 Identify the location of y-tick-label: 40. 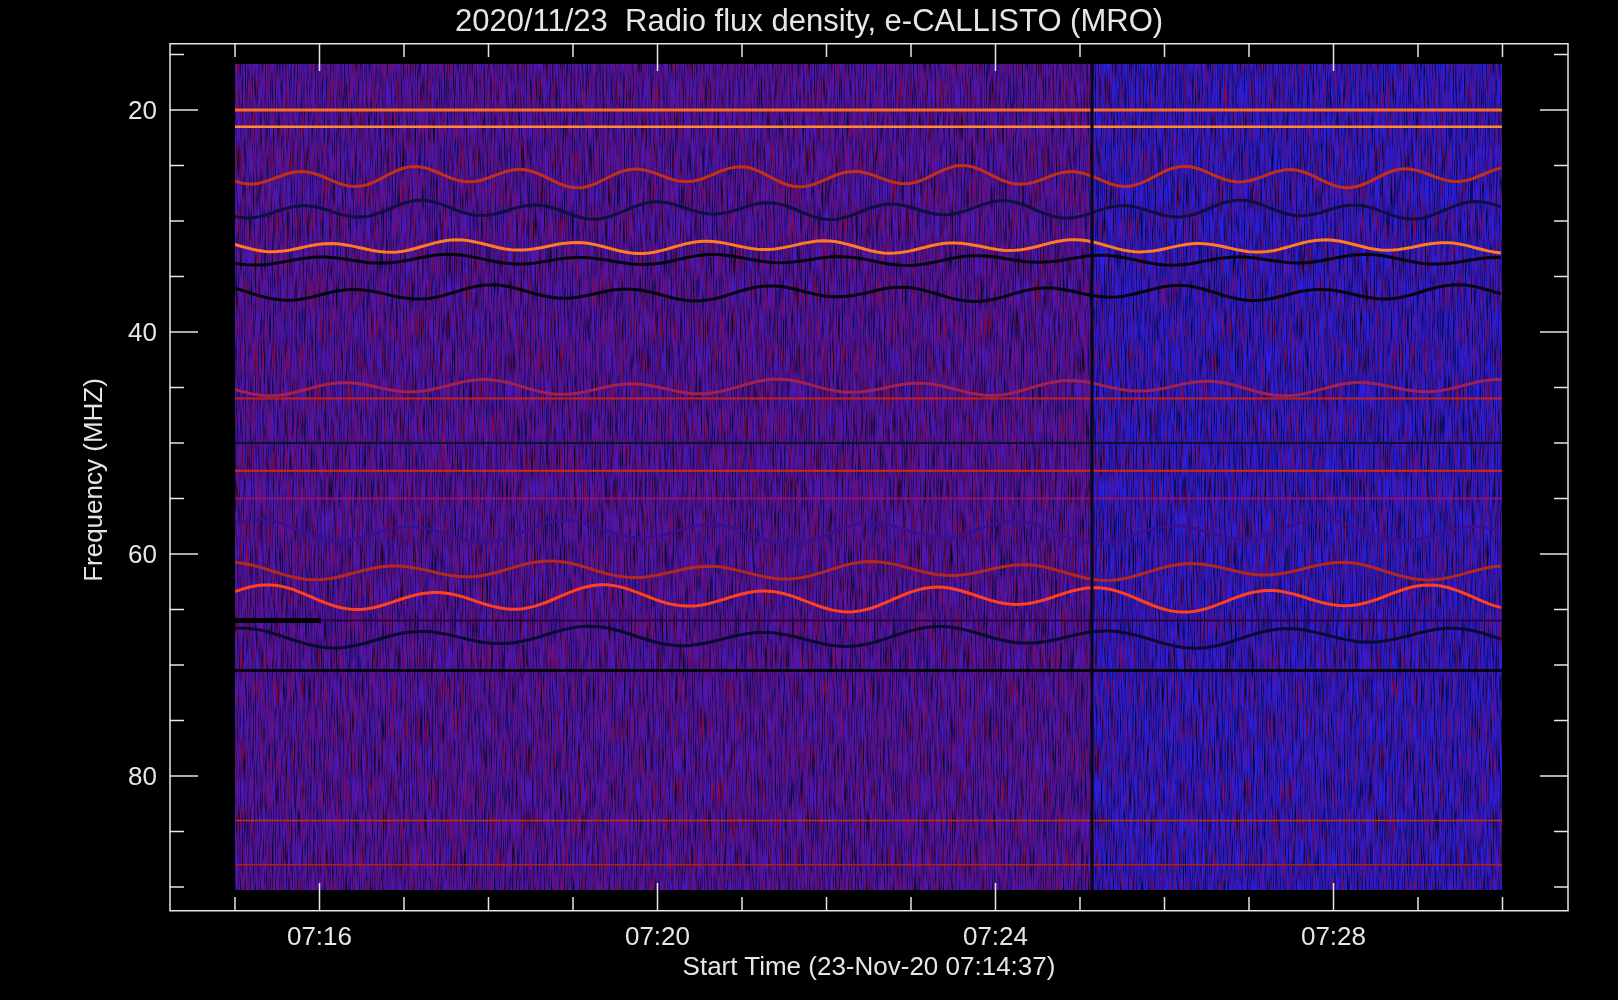
(142, 332).